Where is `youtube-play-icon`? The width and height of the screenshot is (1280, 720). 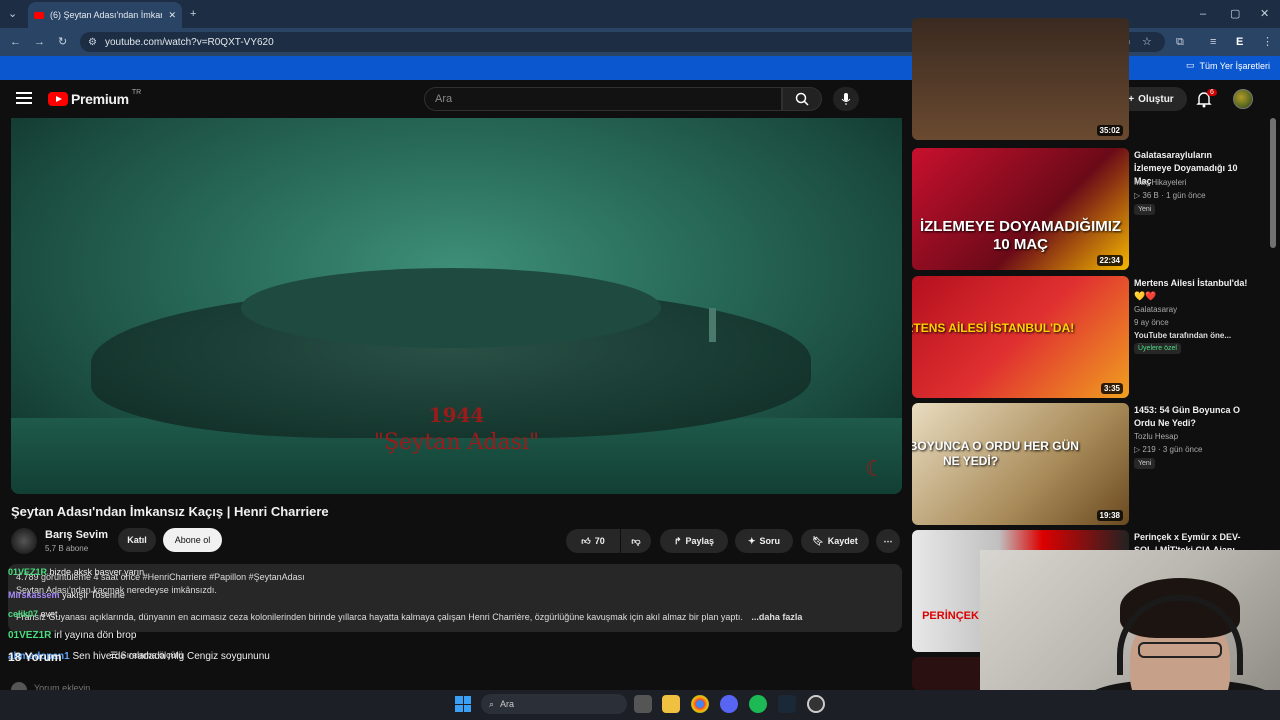 youtube-play-icon is located at coordinates (58, 99).